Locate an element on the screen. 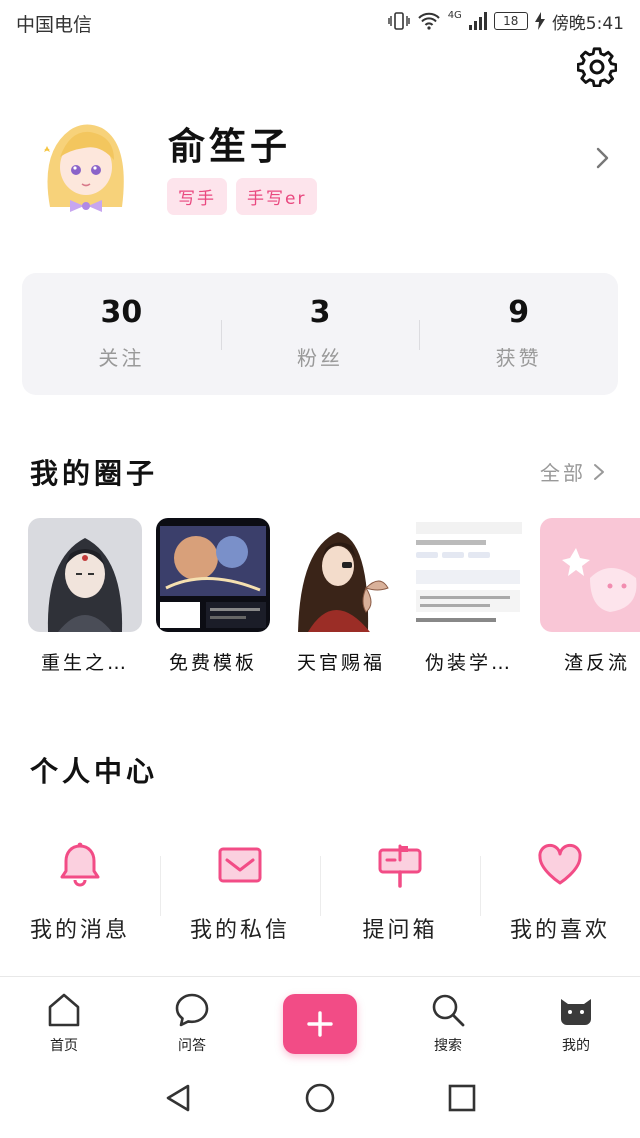 The height and width of the screenshot is (1138, 640). circle-card: 免费模板 is located at coordinates (213, 596).